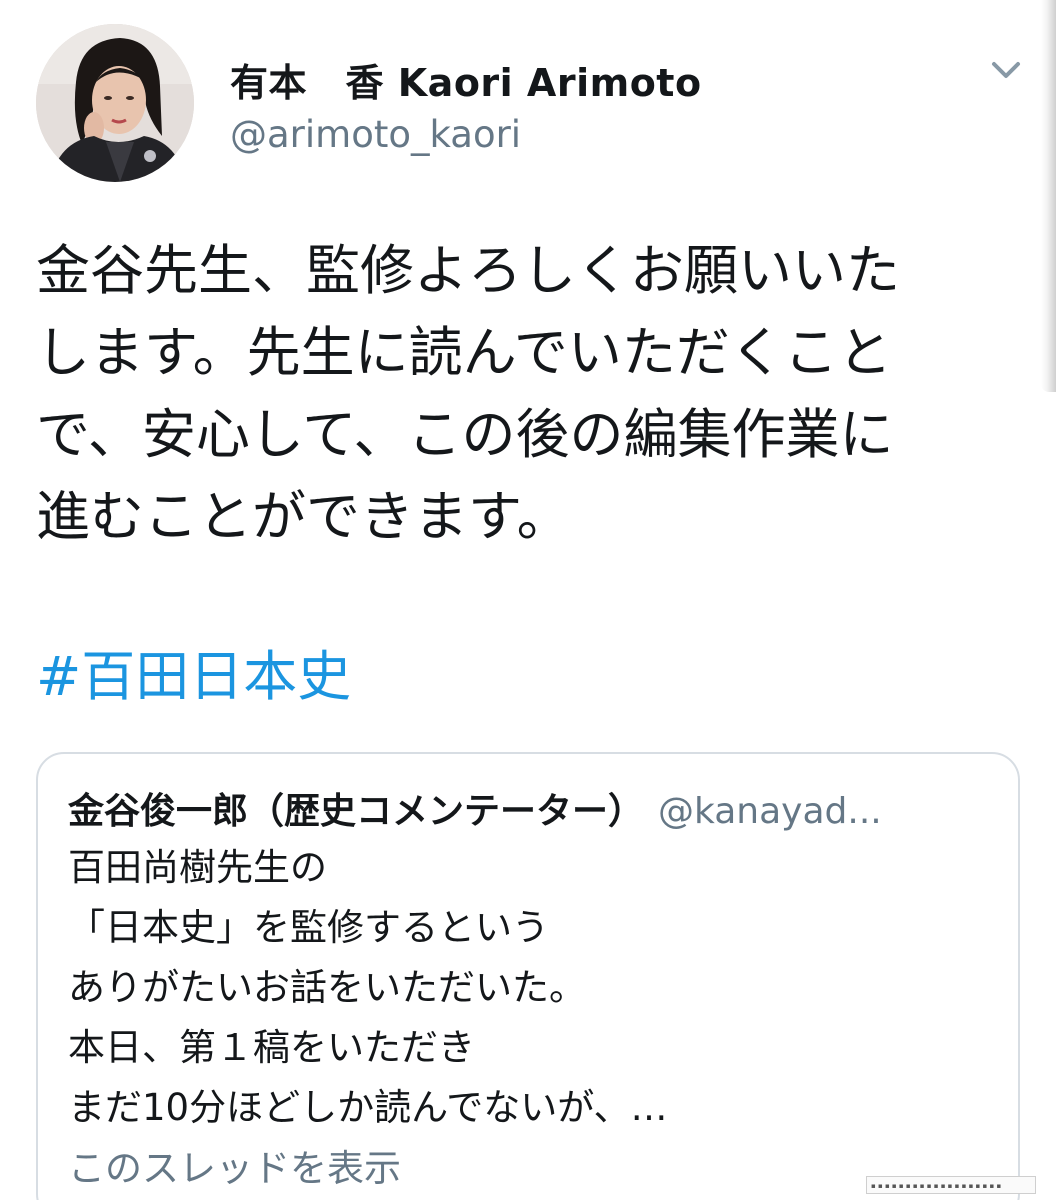  Describe the element at coordinates (1048, 196) in the screenshot. I see `scrollbar` at that location.